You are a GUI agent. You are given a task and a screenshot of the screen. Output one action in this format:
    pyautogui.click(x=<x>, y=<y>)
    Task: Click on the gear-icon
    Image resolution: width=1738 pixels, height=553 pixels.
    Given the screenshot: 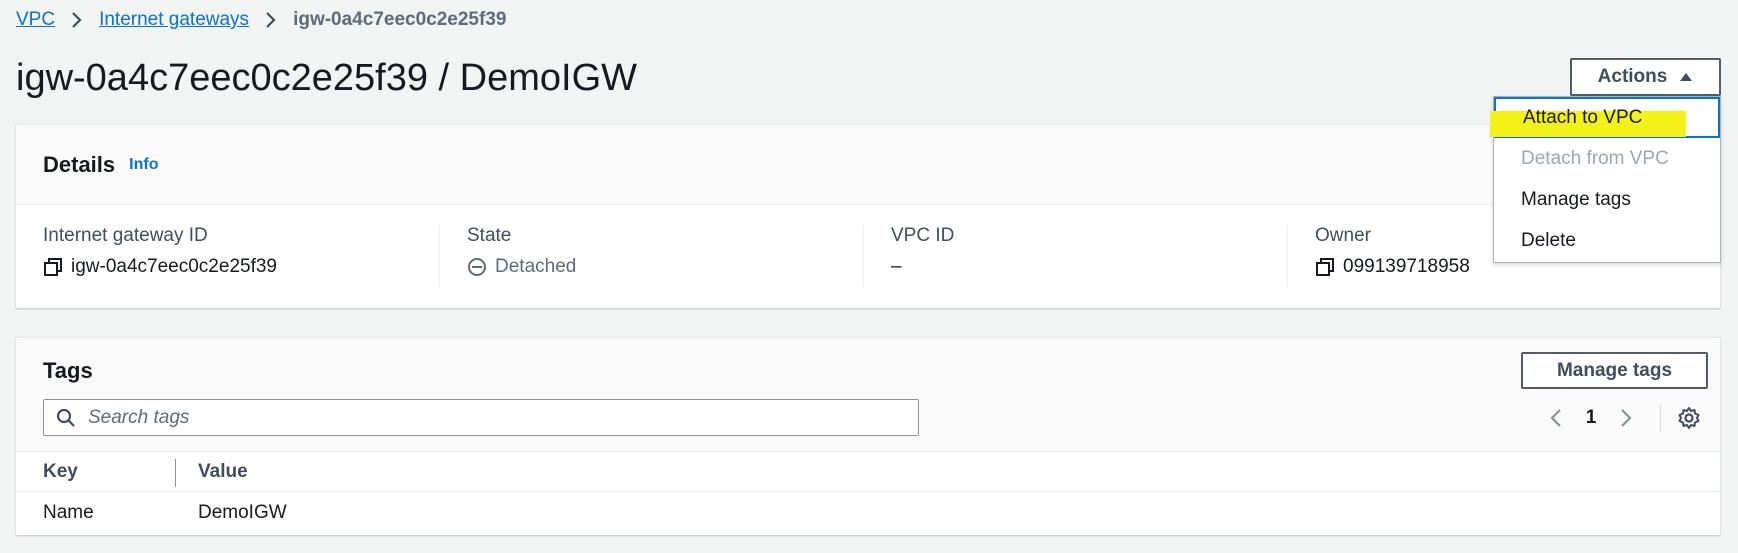 What is the action you would take?
    pyautogui.click(x=1689, y=418)
    